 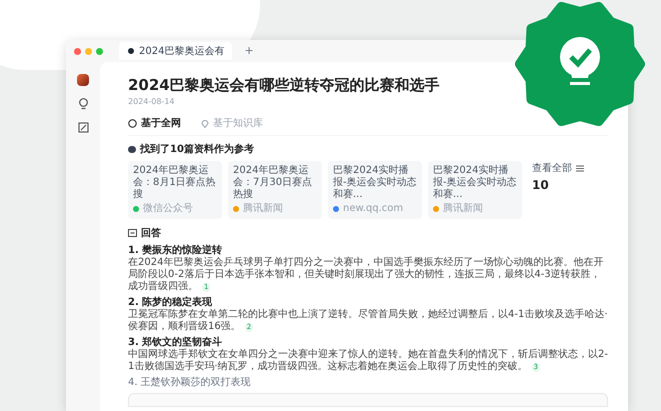 I want to click on close-window-icon, so click(x=77, y=51).